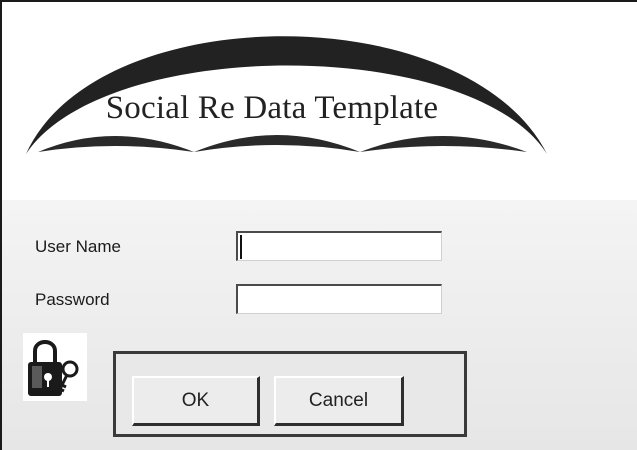 This screenshot has height=450, width=637. Describe the element at coordinates (339, 246) in the screenshot. I see `username-input` at that location.